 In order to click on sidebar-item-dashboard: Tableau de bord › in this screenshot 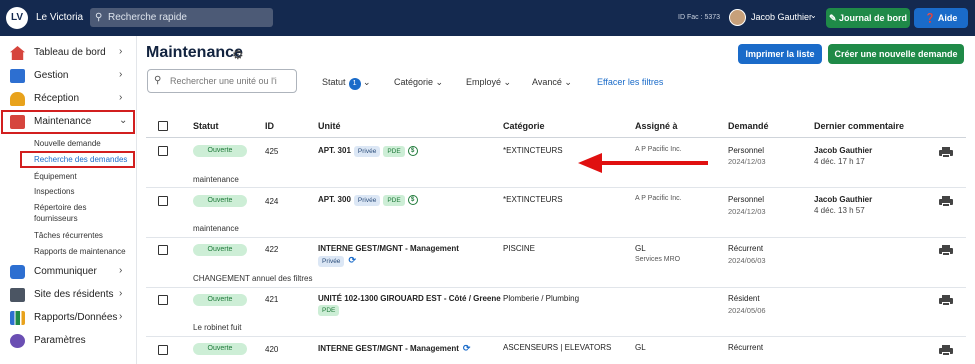, I will do `click(68, 53)`.